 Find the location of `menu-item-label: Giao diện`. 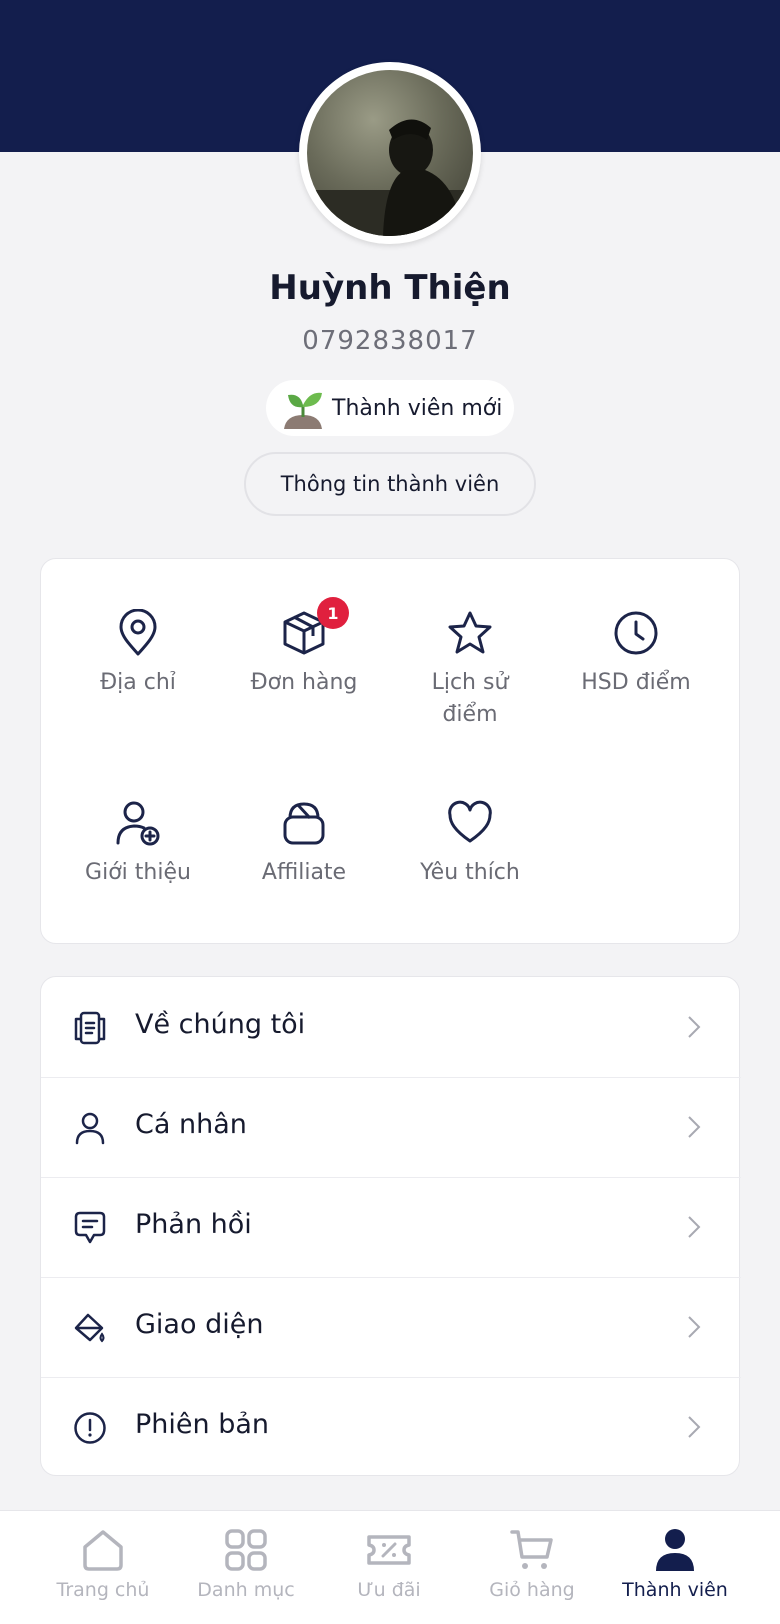

menu-item-label: Giao diện is located at coordinates (199, 1324).